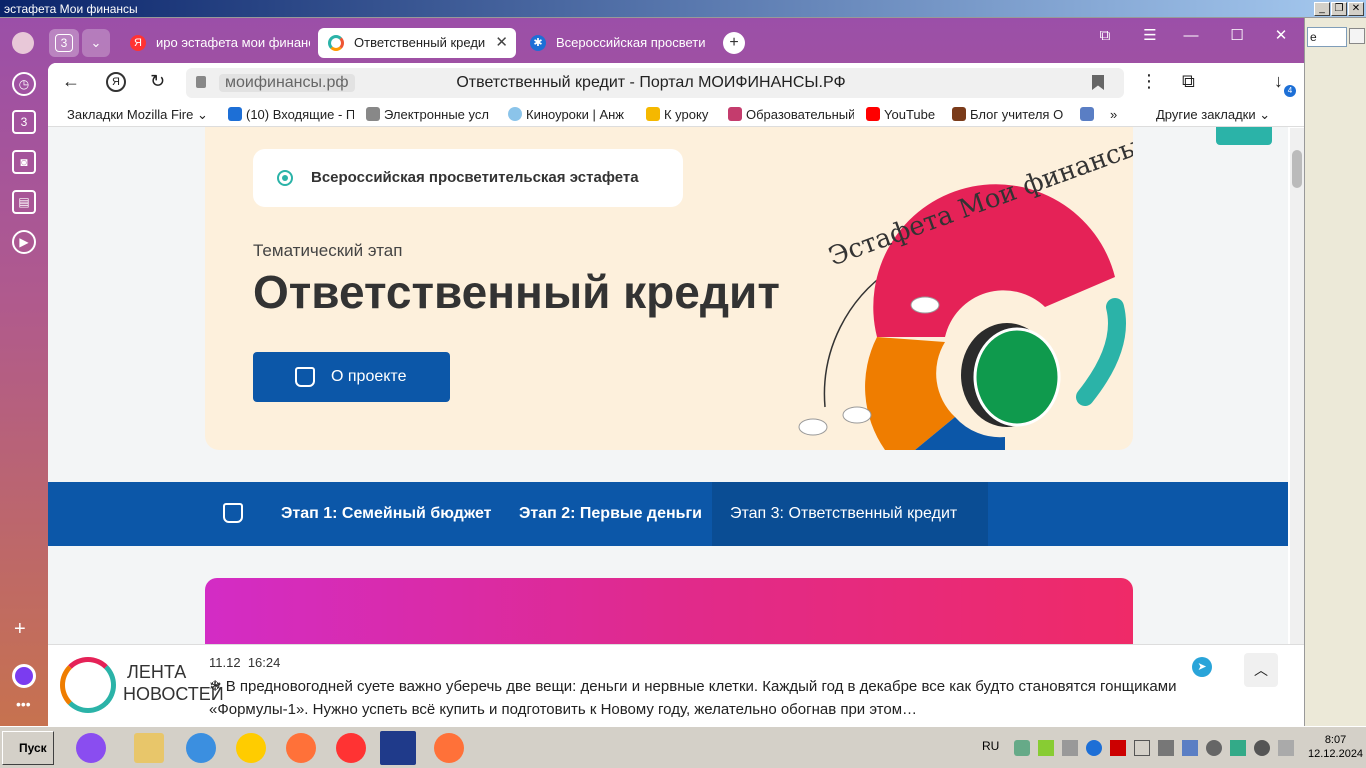 The width and height of the screenshot is (1366, 768). I want to click on relay-chip: Всероссийская просветительская эстафета, so click(468, 178).